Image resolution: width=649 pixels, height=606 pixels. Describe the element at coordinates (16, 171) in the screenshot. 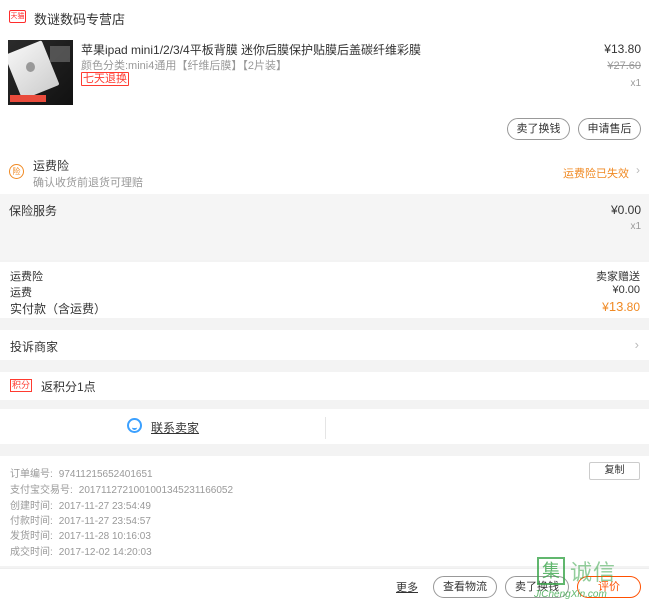

I see `insurance-icon: 险` at that location.